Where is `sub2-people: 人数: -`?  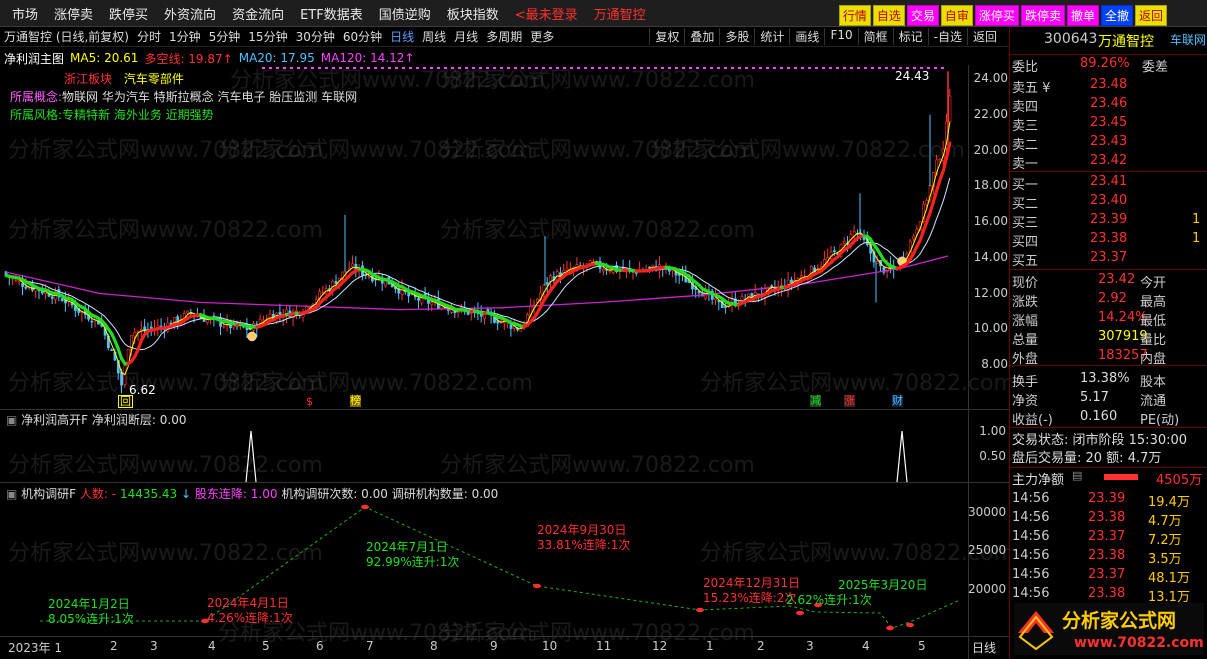
sub2-people: 人数: - is located at coordinates (98, 494).